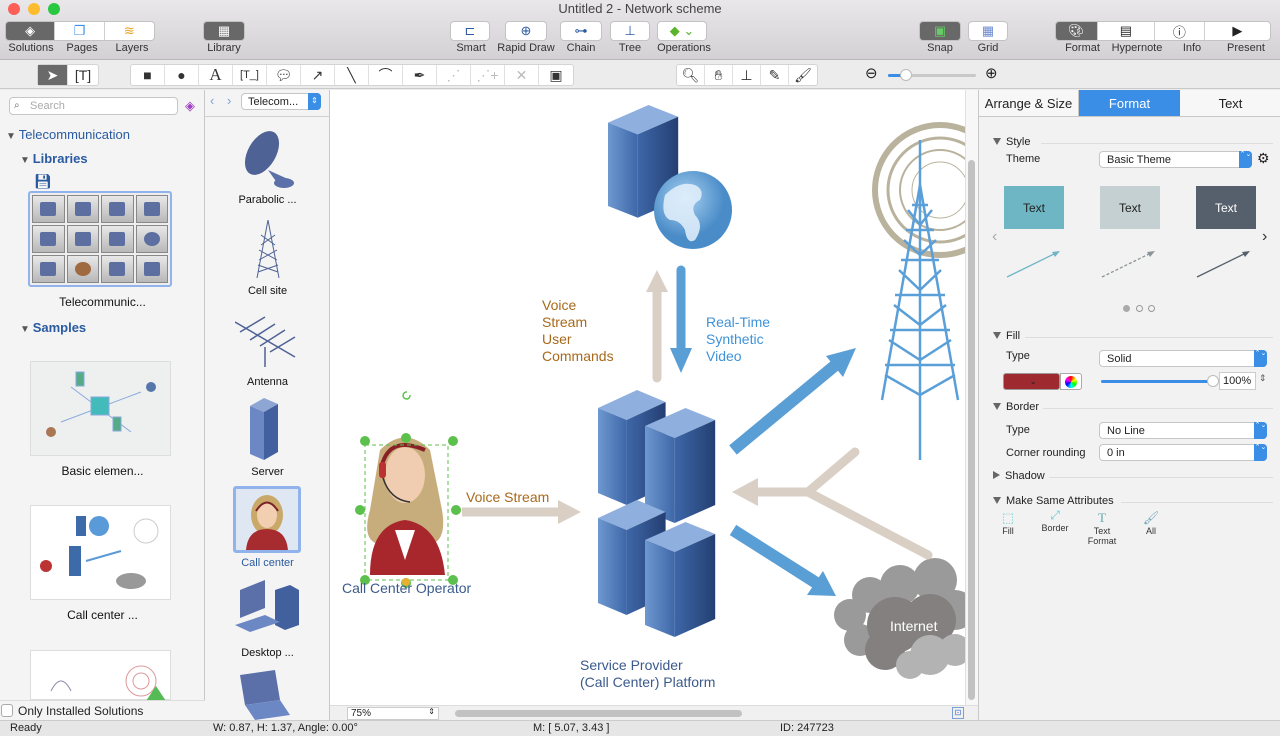  What do you see at coordinates (1055, 520) in the screenshot?
I see `make-same-border-button: ⤢ Border` at bounding box center [1055, 520].